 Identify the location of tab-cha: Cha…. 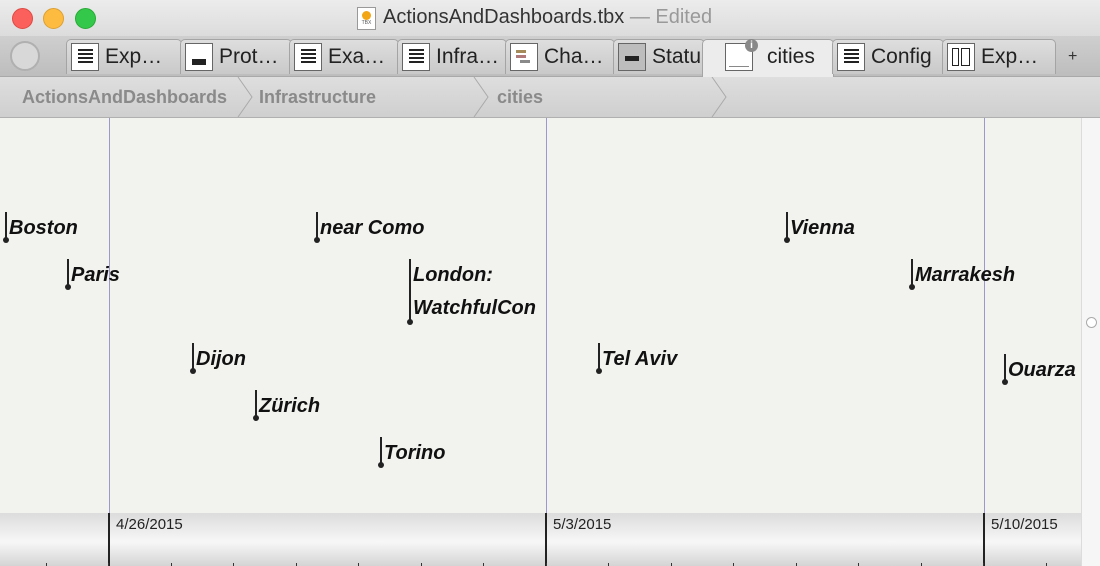
(560, 56).